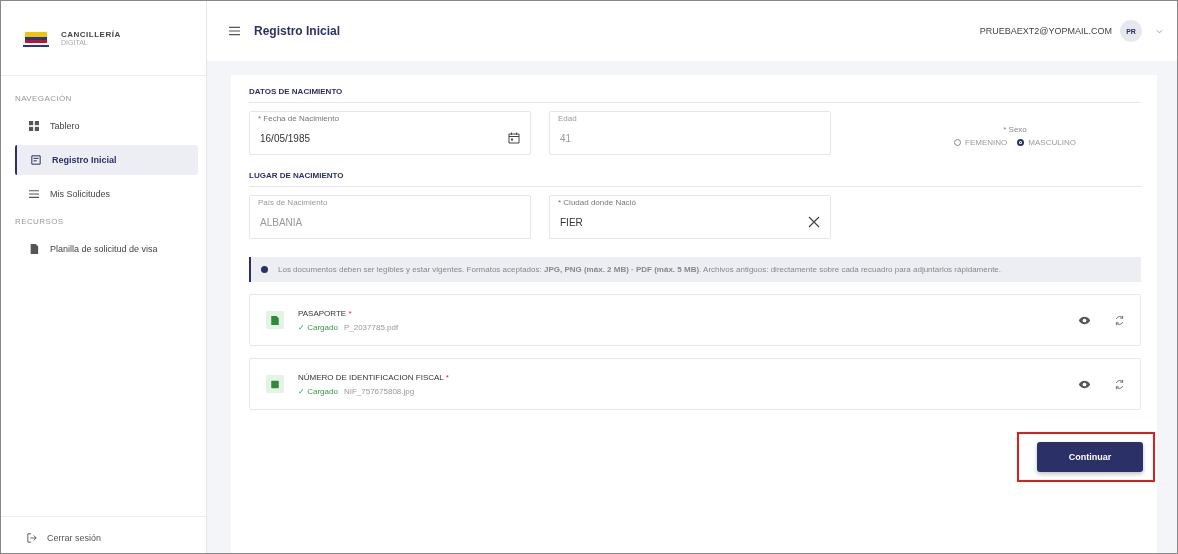 This screenshot has width=1178, height=554. I want to click on section-heading: LUGAR DE NACIMIENTO, so click(695, 179).